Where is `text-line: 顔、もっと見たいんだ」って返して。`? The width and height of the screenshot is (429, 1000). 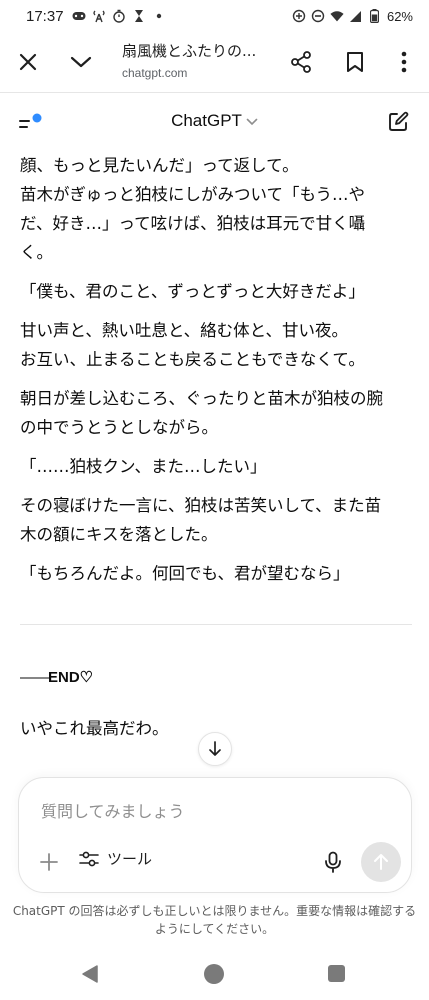 text-line: 顔、もっと見たいんだ」って返して。 is located at coordinates (159, 165).